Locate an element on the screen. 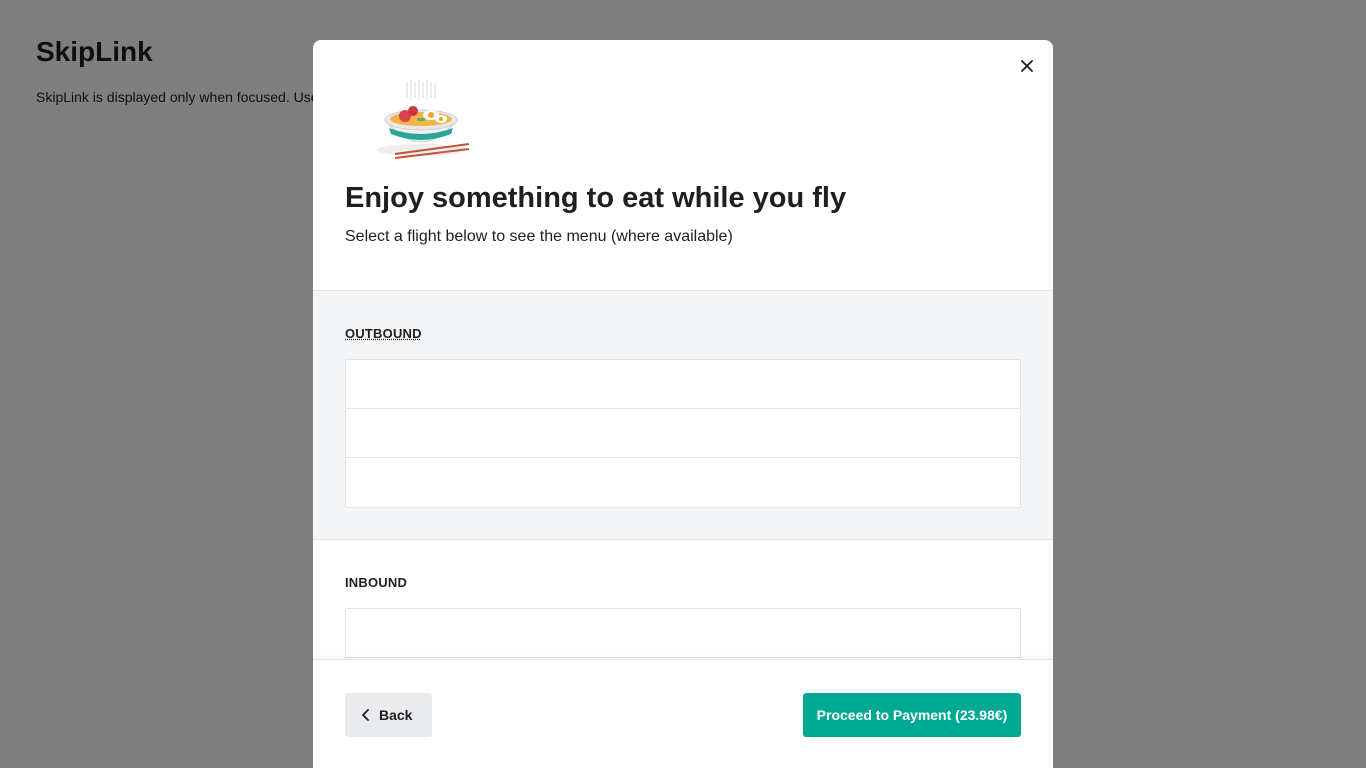 This screenshot has height=768, width=1366. close-icon is located at coordinates (1027, 66).